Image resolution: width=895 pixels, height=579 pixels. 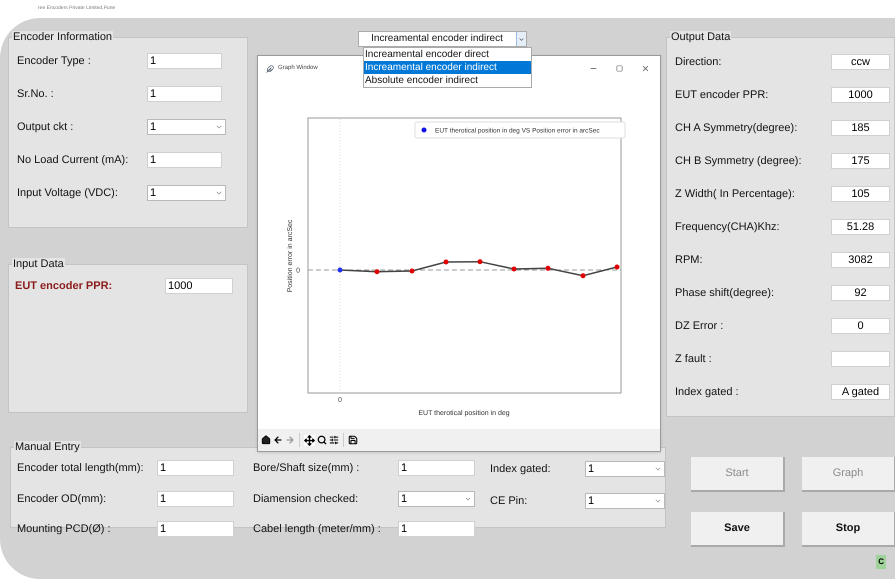 I want to click on field-label: Phase shift(degree):, so click(x=725, y=293).